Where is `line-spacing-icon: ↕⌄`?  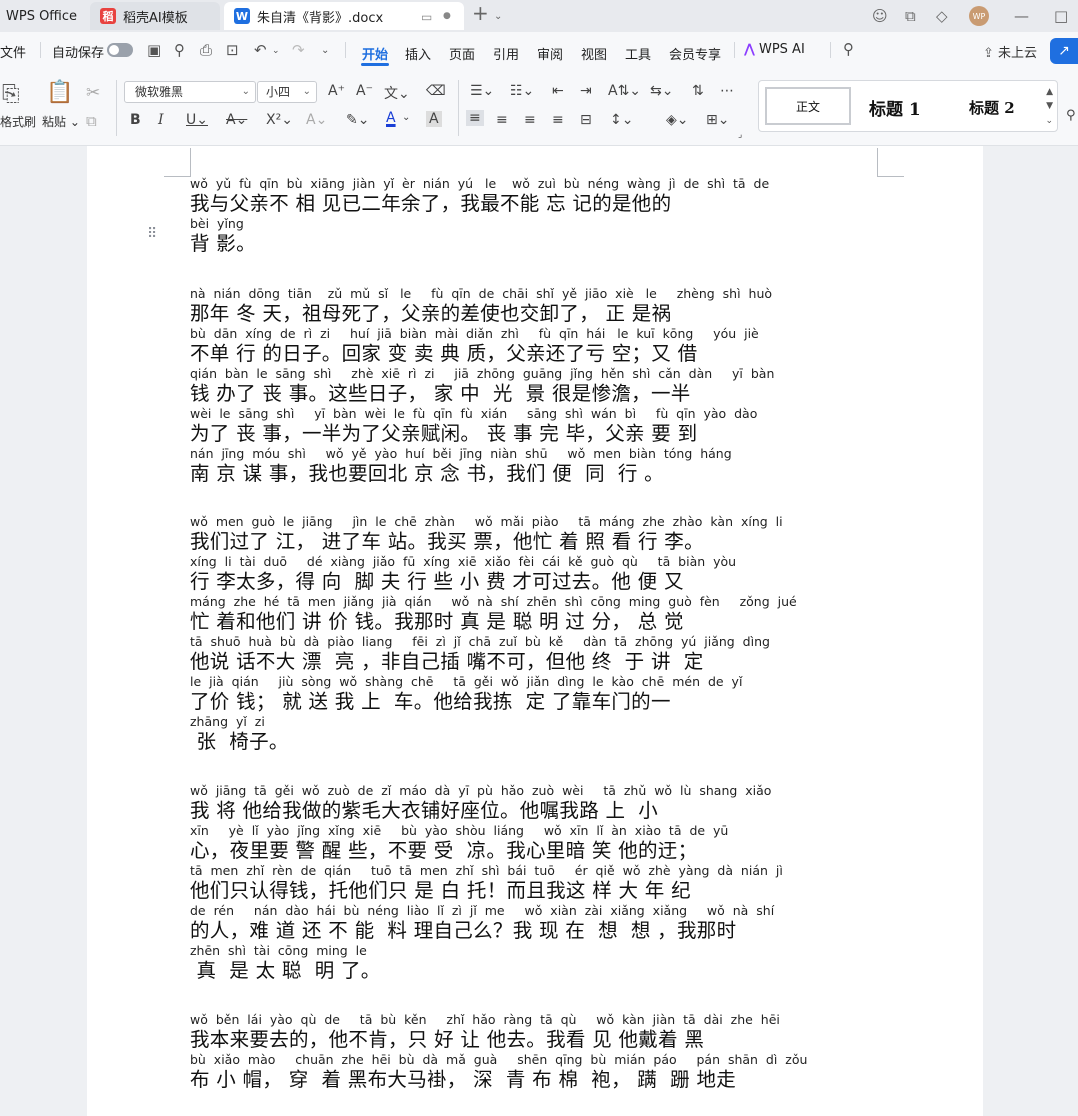
line-spacing-icon: ↕⌄ is located at coordinates (621, 120).